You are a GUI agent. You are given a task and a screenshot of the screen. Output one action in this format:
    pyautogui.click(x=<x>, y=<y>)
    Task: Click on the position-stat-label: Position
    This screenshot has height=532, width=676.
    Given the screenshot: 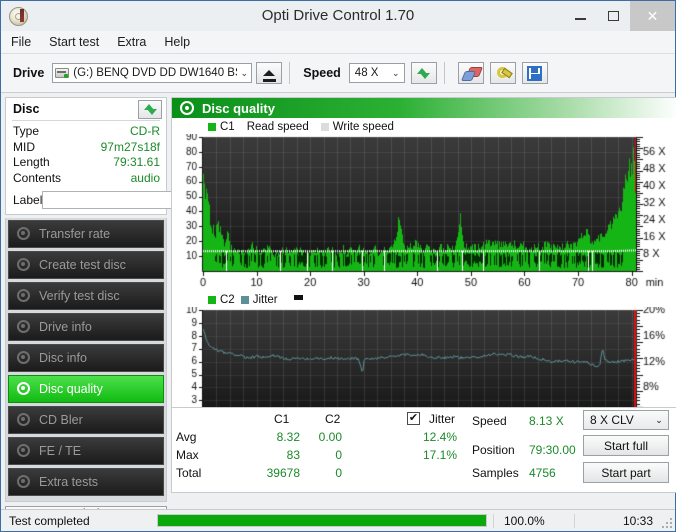 What is the action you would take?
    pyautogui.click(x=493, y=450)
    